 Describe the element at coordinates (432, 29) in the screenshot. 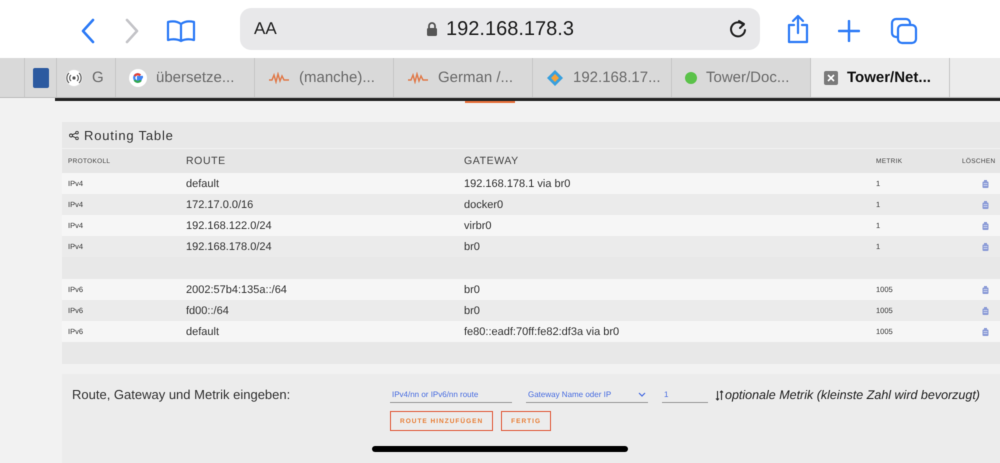

I see `lock-icon` at that location.